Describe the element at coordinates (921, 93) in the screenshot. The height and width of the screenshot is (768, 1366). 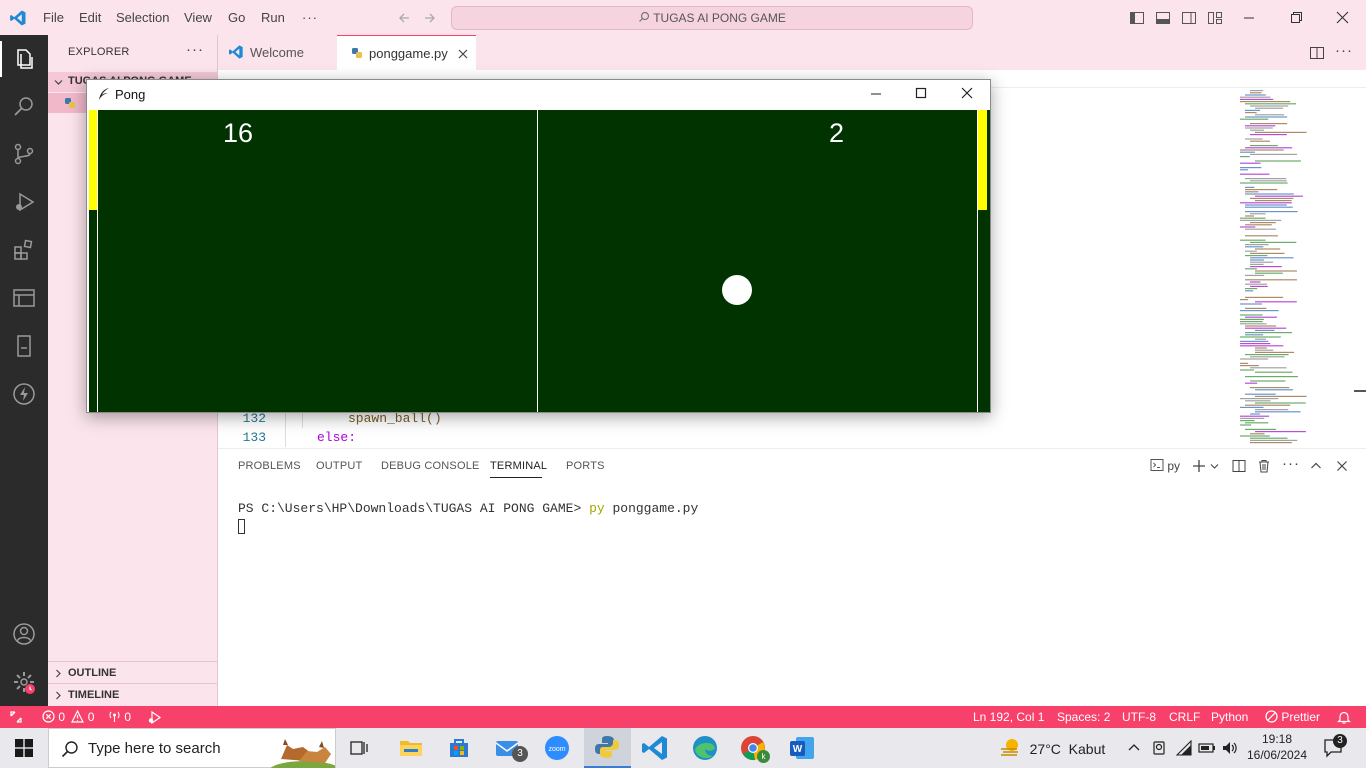
I see `pong-maximize-icon` at that location.